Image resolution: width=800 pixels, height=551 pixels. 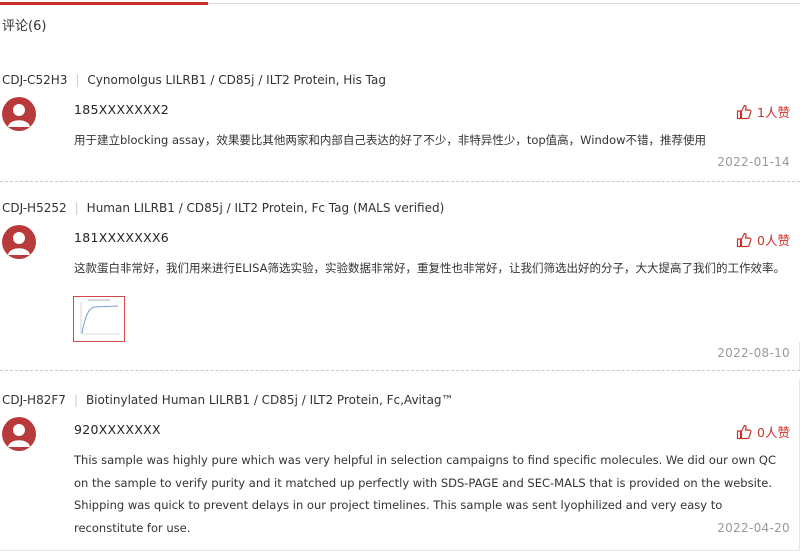 What do you see at coordinates (753, 162) in the screenshot?
I see `review-date: 2022-01-14` at bounding box center [753, 162].